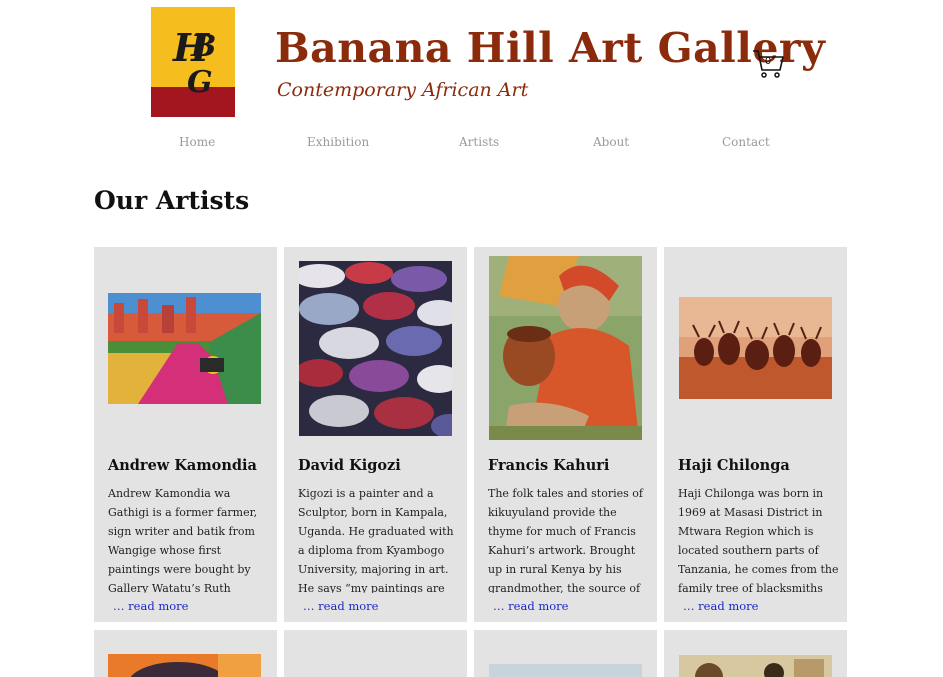  What do you see at coordinates (349, 465) in the screenshot?
I see `artist-name: David Kigozi` at bounding box center [349, 465].